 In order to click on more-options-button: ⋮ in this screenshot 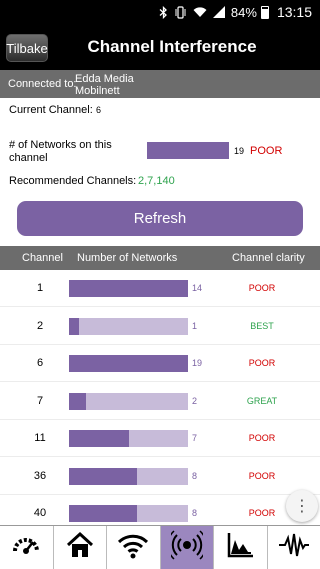, I will do `click(302, 506)`.